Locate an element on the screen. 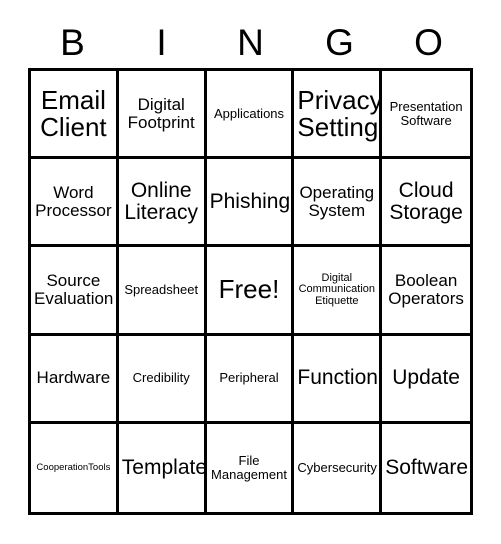  bingo-cell-label: Source Evaluation is located at coordinates (74, 289).